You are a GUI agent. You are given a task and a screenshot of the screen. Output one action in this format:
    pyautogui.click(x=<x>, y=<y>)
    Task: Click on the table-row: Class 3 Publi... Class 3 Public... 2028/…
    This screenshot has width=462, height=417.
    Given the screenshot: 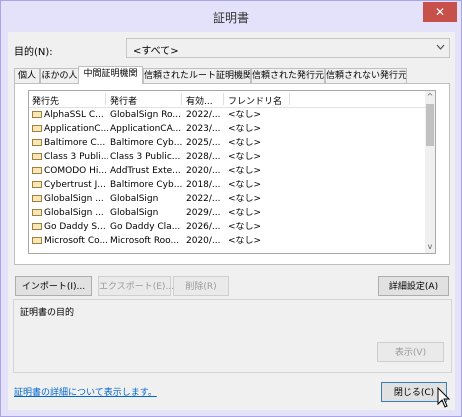 What is the action you would take?
    pyautogui.click(x=227, y=157)
    